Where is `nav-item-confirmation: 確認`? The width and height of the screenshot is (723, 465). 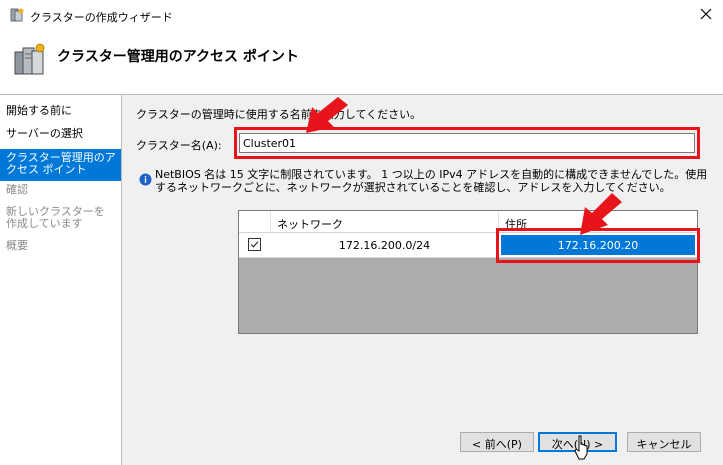 nav-item-confirmation: 確認 is located at coordinates (17, 189).